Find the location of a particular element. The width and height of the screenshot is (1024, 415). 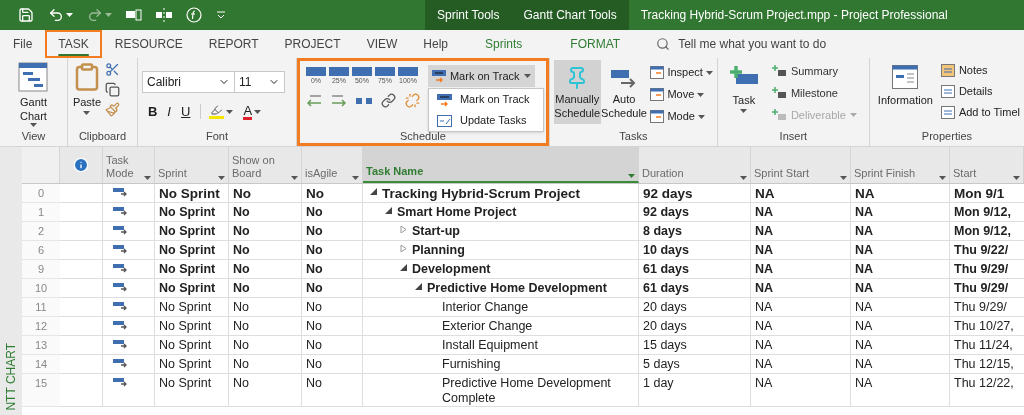

column-header: Sprint Finish is located at coordinates (900, 165).